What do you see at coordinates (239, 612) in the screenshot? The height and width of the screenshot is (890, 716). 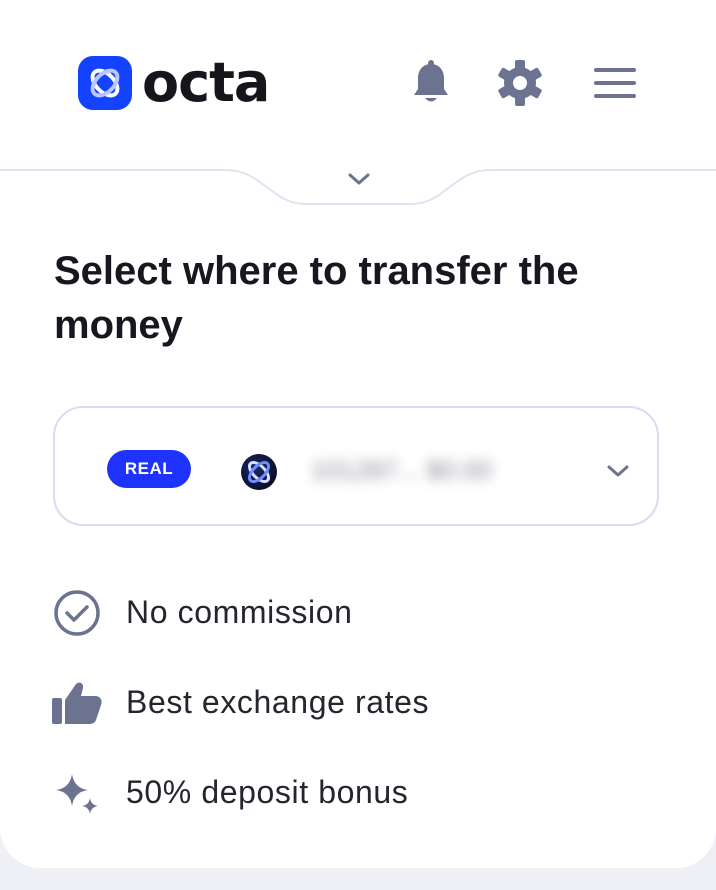 I see `feature-label: No commission` at bounding box center [239, 612].